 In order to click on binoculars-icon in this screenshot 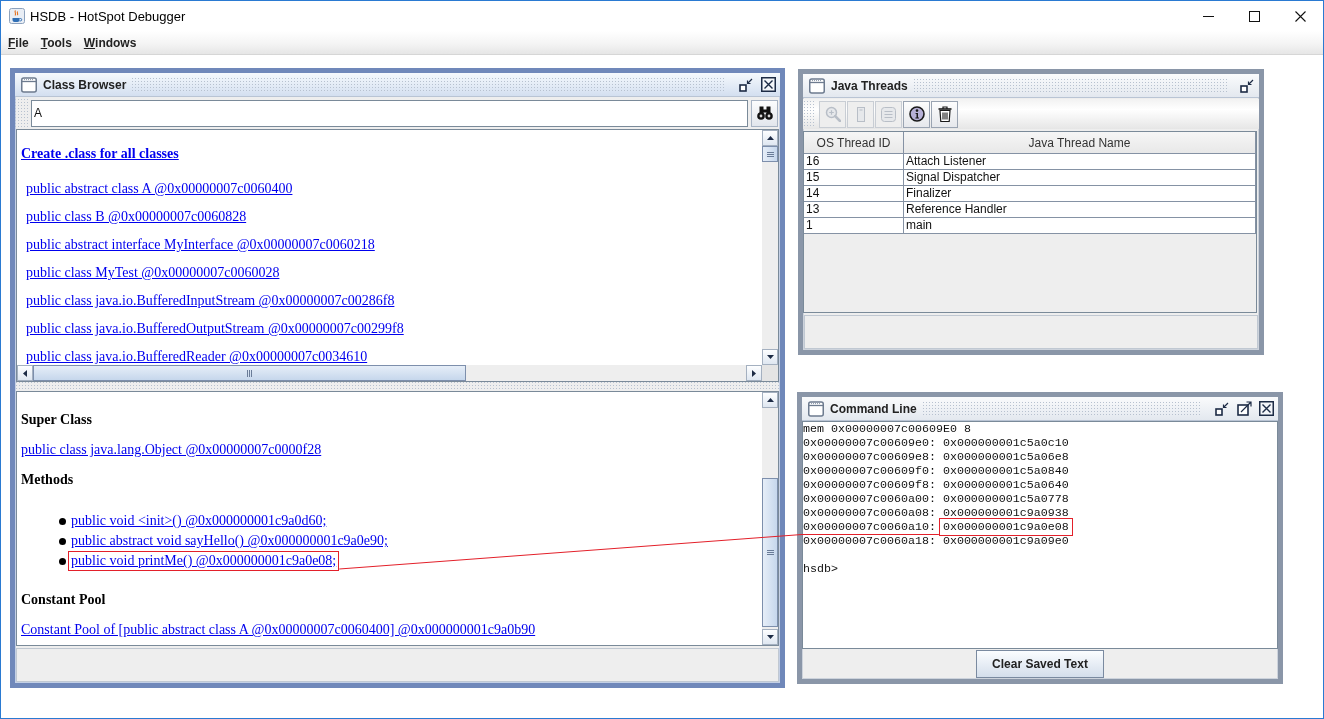, I will do `click(764, 113)`.